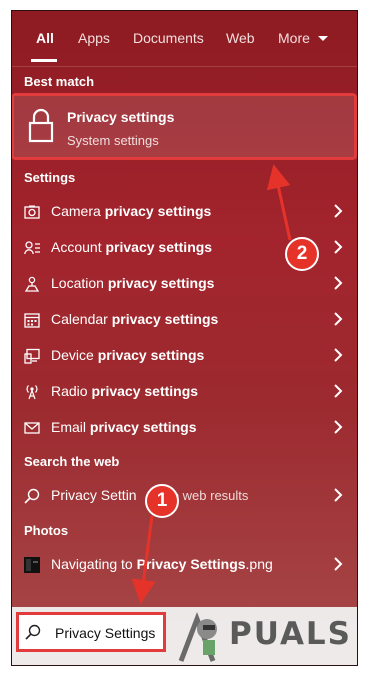  What do you see at coordinates (302, 254) in the screenshot?
I see `step-badge-2: 2` at bounding box center [302, 254].